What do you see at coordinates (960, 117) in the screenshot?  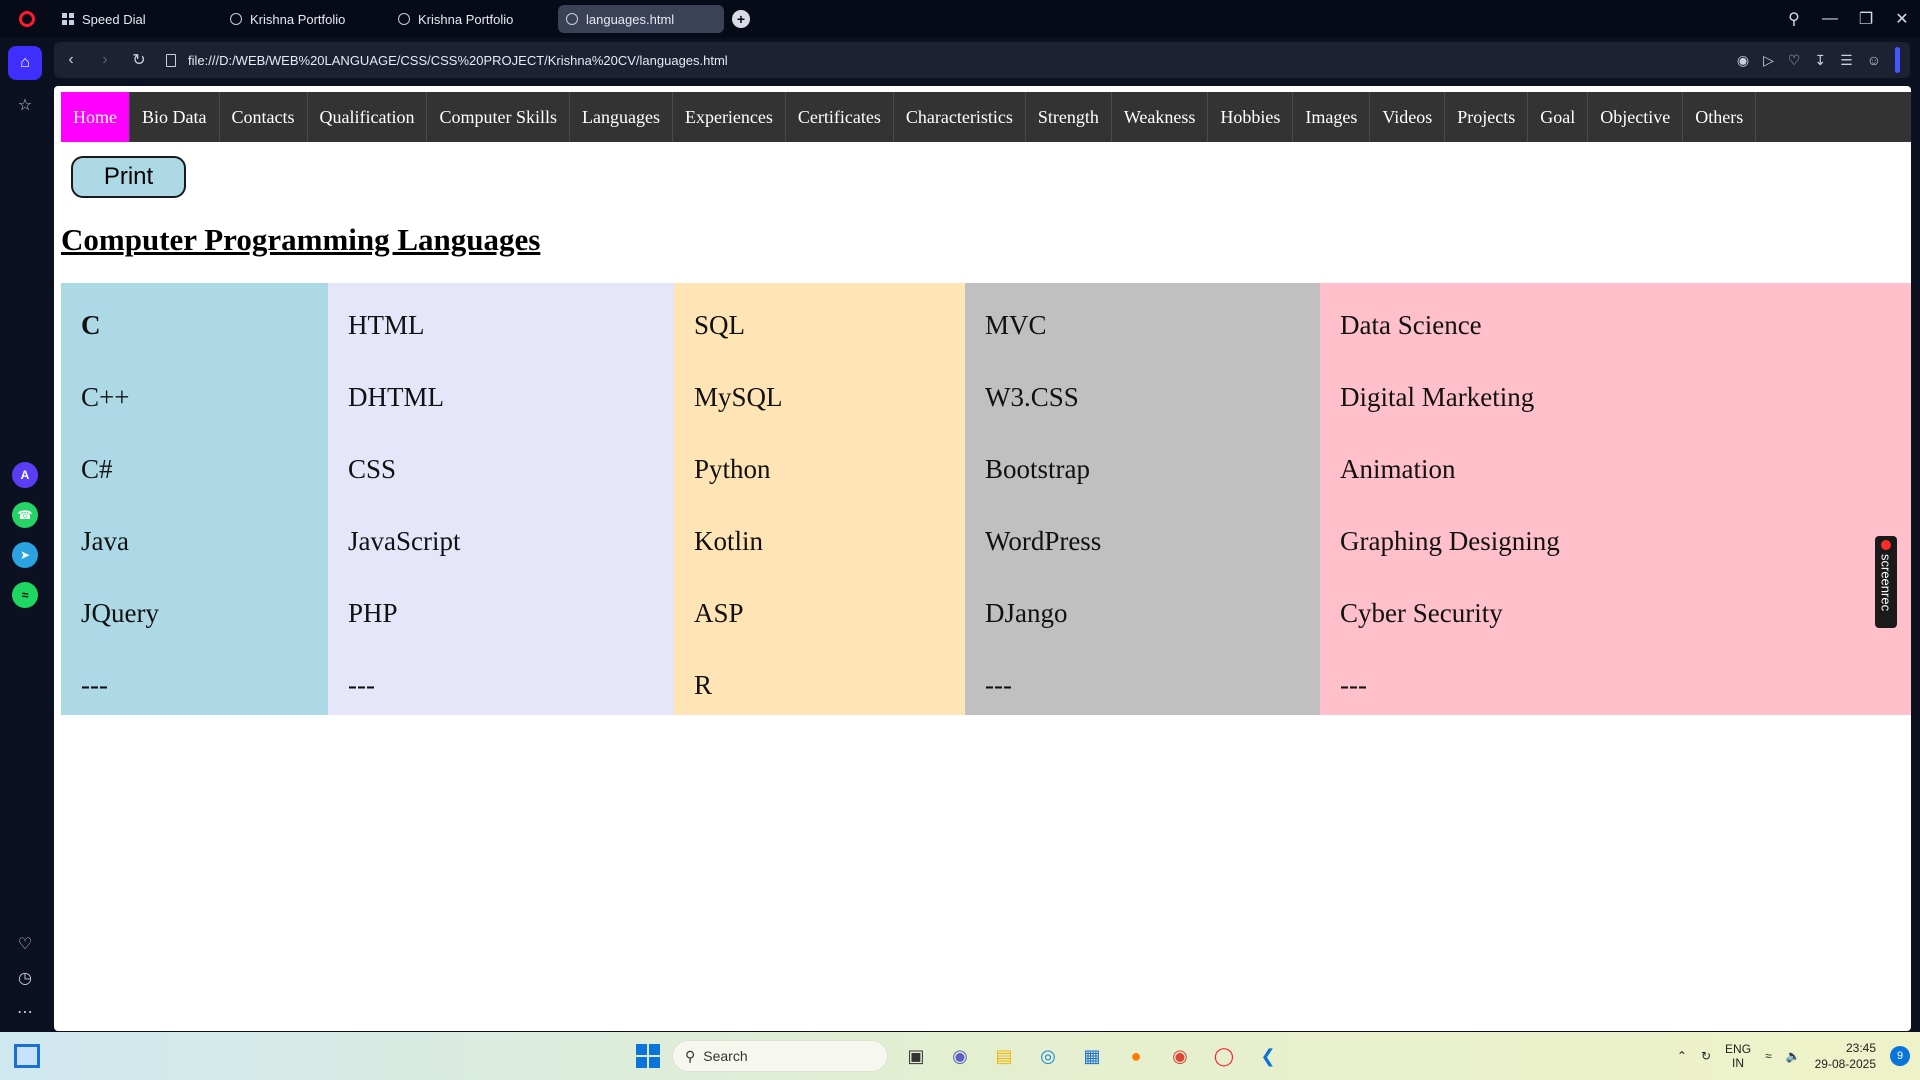 I see `menu-item-characteristics: Characteristics` at bounding box center [960, 117].